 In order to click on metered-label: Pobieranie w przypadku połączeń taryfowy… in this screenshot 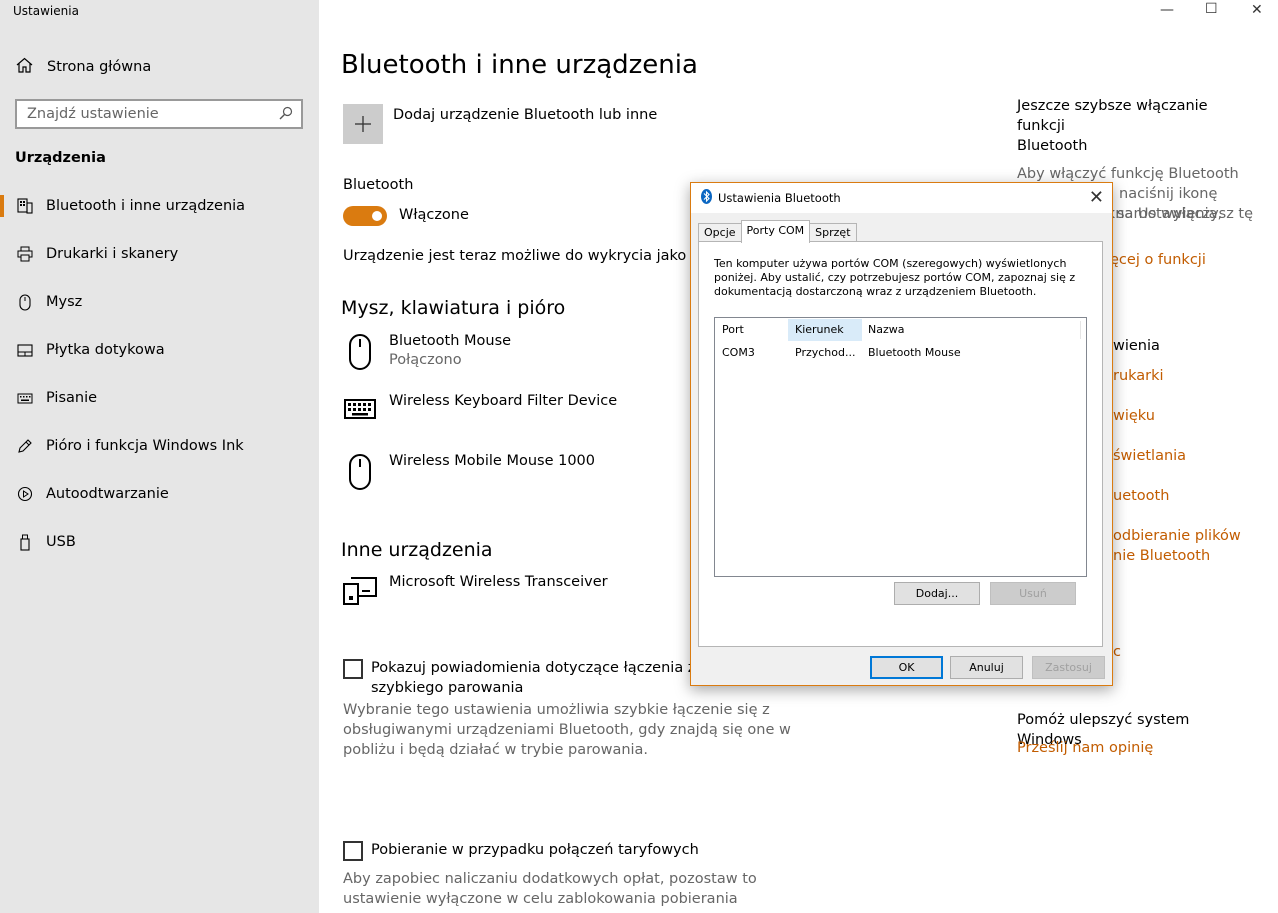, I will do `click(535, 850)`.